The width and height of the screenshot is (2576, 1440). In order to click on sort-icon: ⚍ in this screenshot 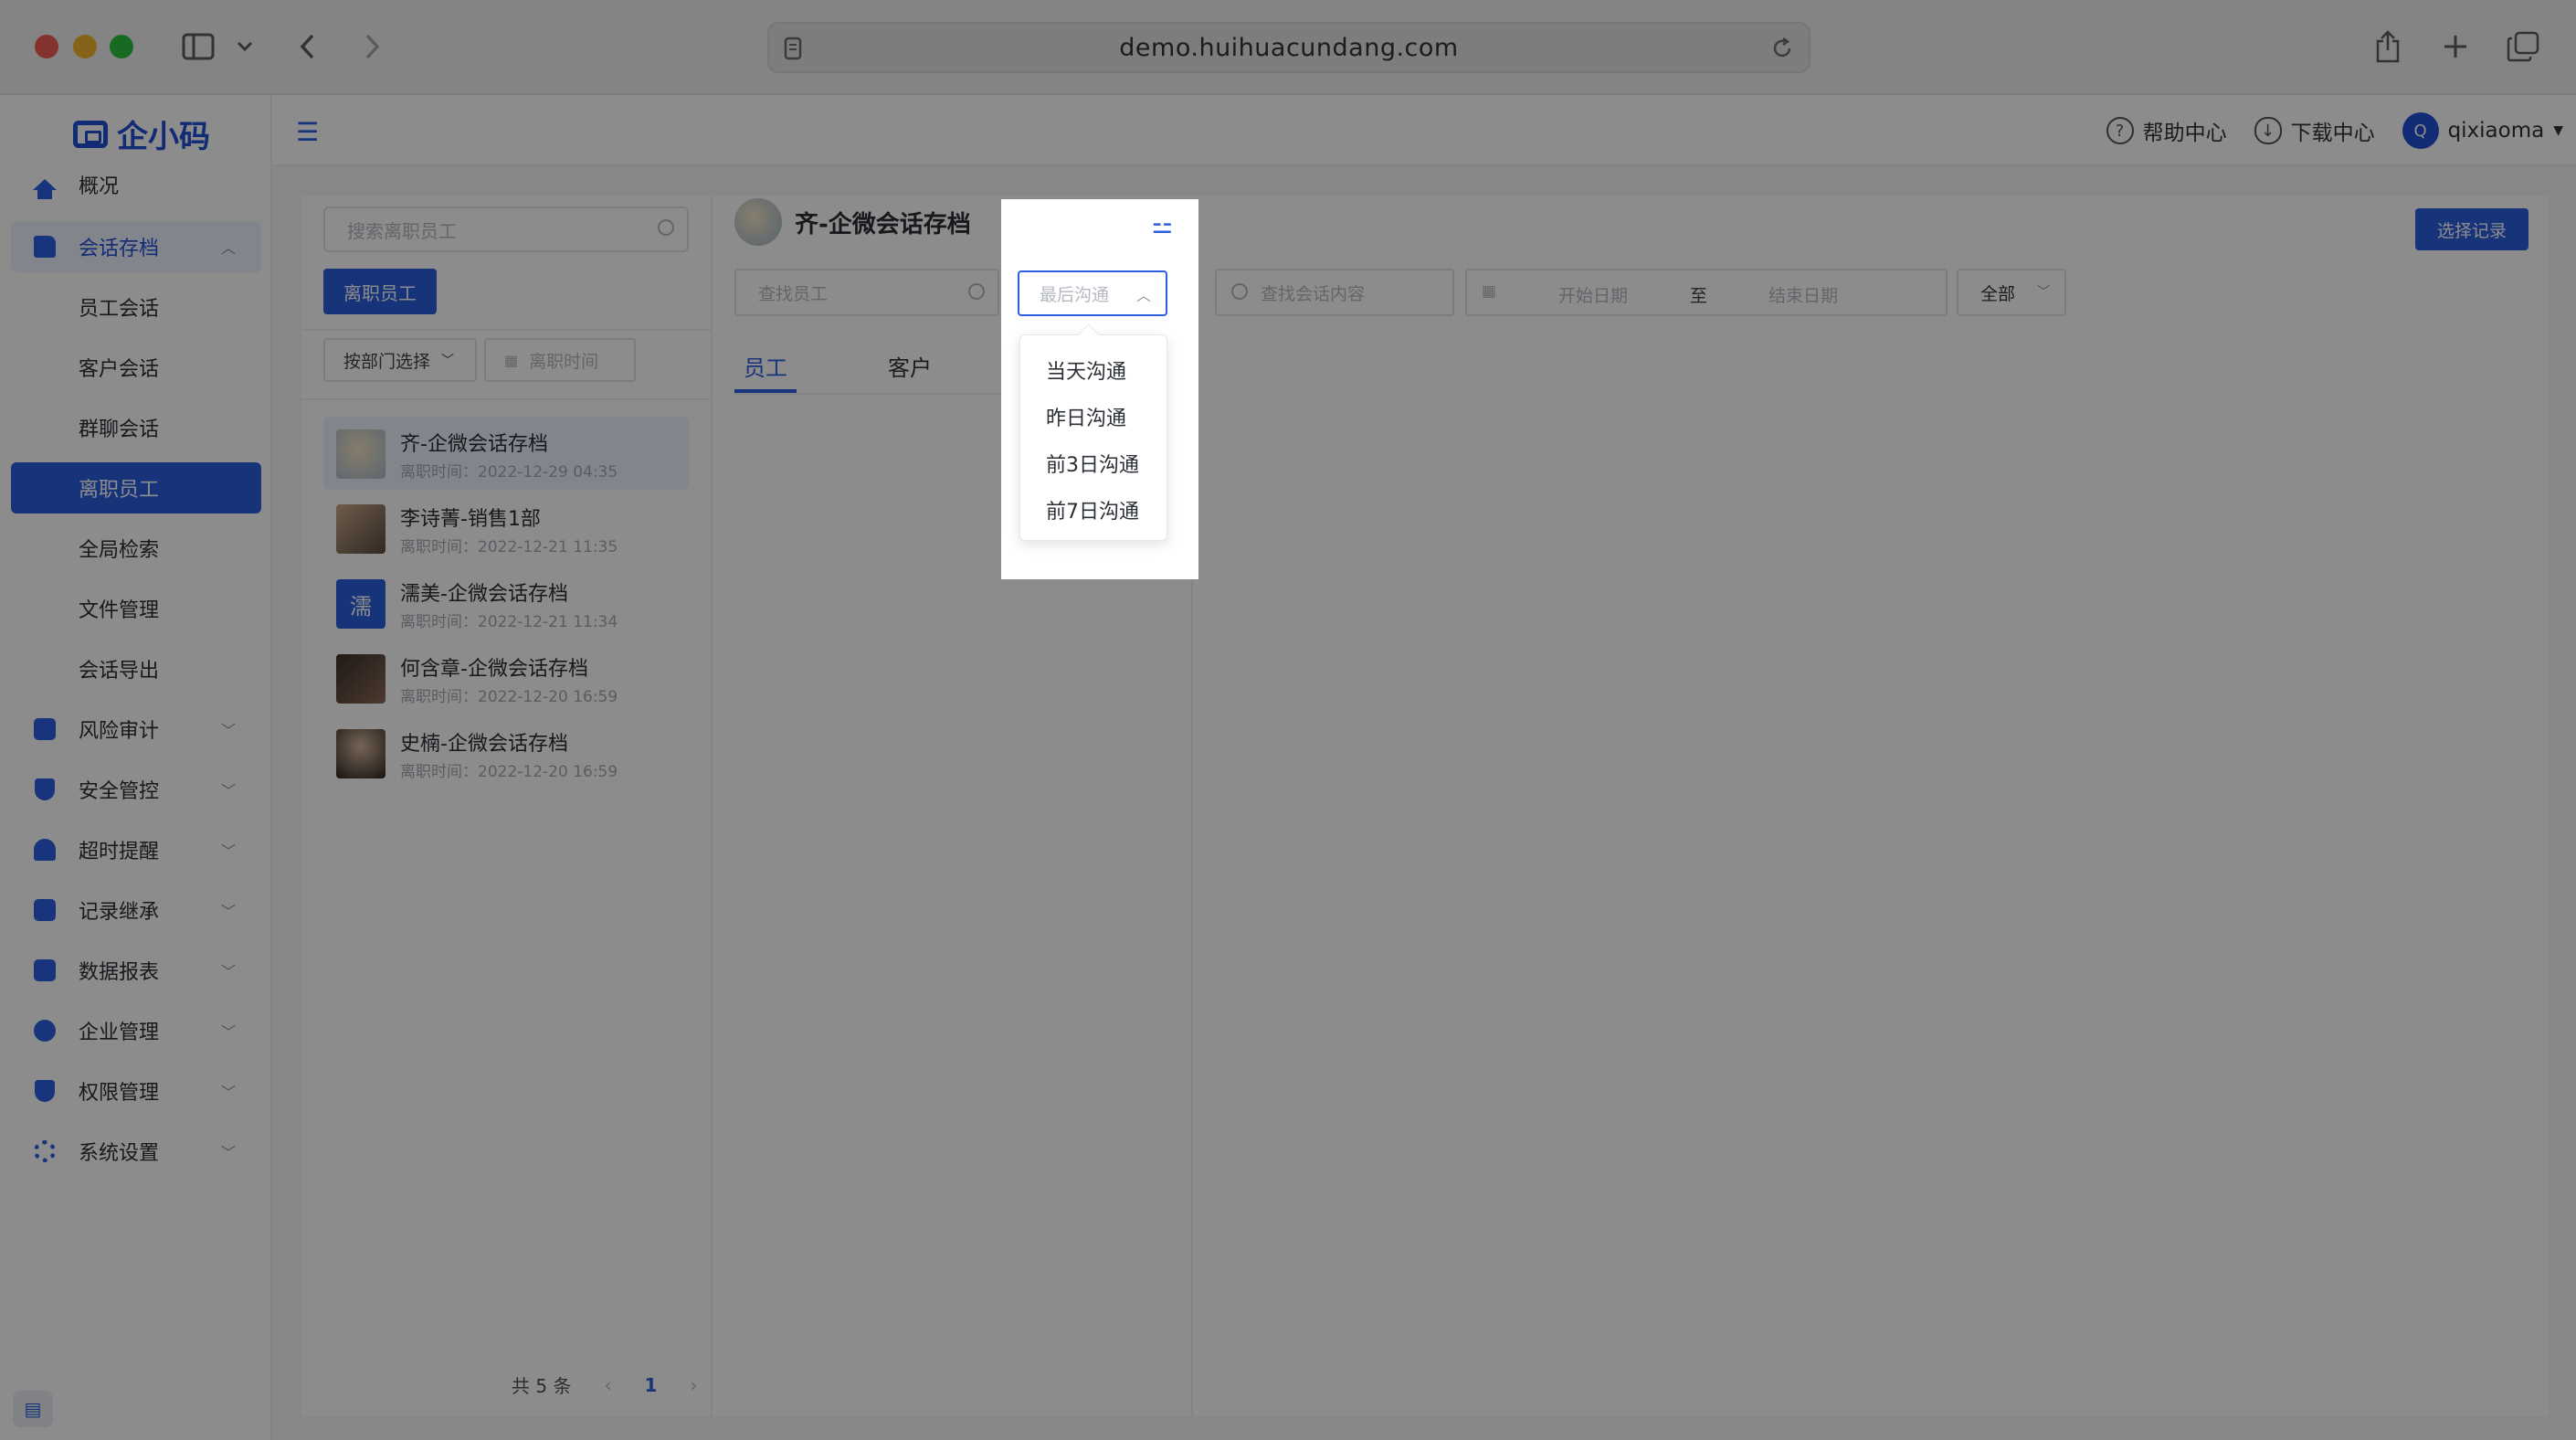, I will do `click(1162, 225)`.